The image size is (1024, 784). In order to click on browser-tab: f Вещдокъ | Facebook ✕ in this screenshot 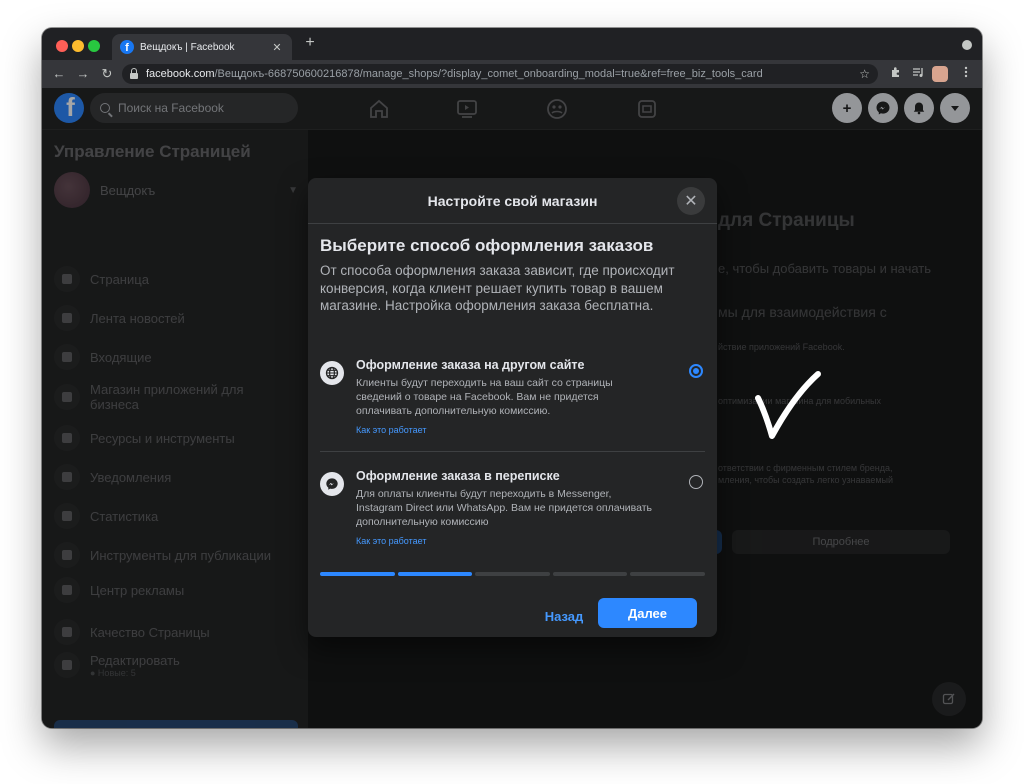, I will do `click(202, 47)`.